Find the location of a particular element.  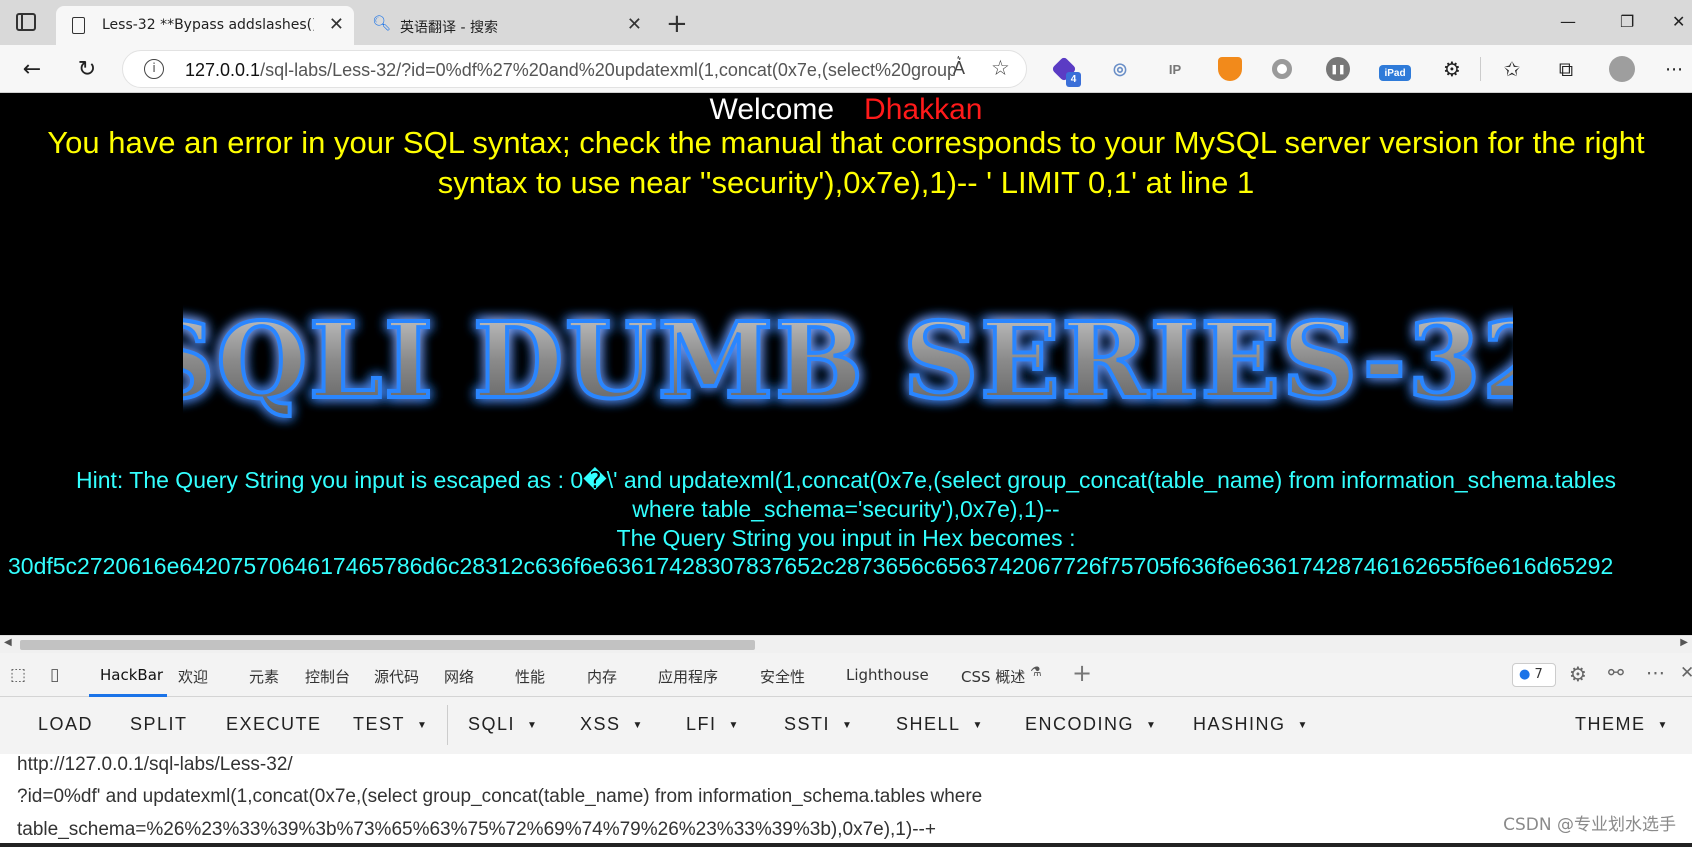

window-close-icon: ✕ is located at coordinates (1678, 21).